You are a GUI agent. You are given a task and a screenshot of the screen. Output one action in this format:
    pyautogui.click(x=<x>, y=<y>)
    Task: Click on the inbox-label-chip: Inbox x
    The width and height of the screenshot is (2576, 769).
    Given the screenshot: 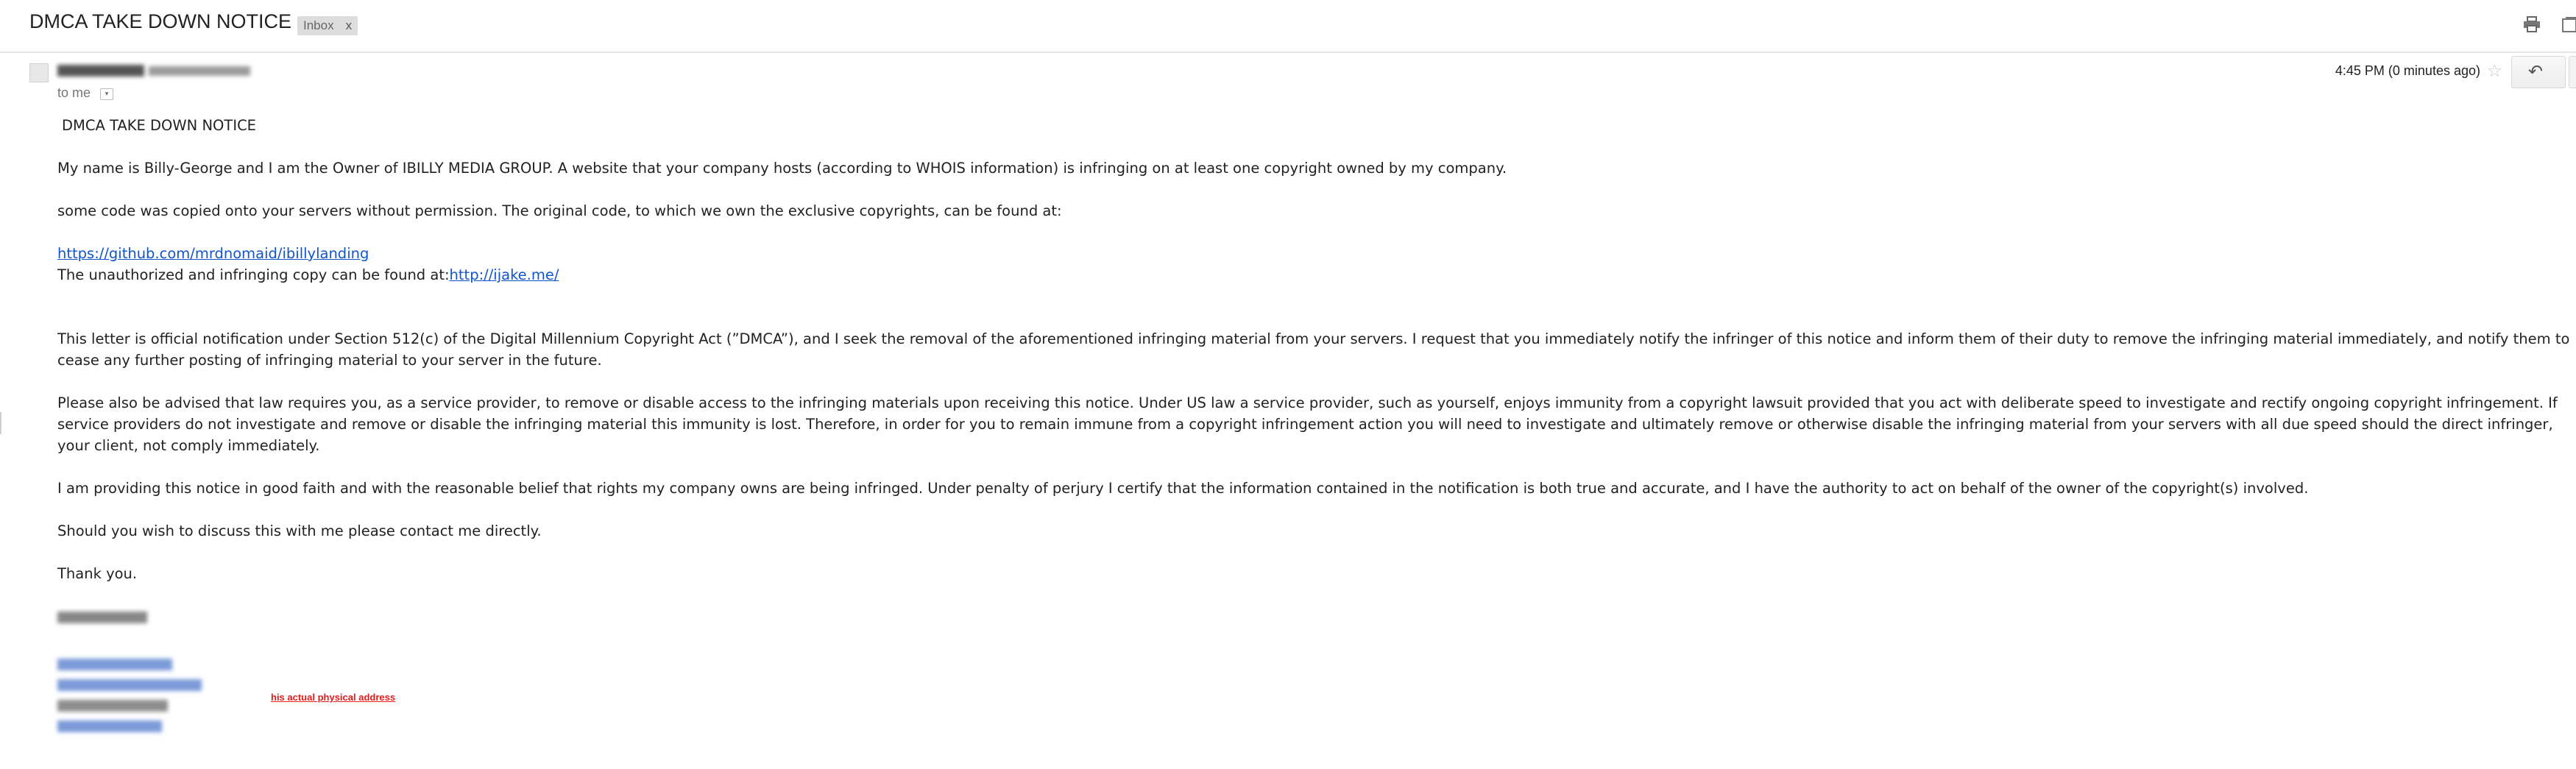 What is the action you would take?
    pyautogui.click(x=327, y=25)
    